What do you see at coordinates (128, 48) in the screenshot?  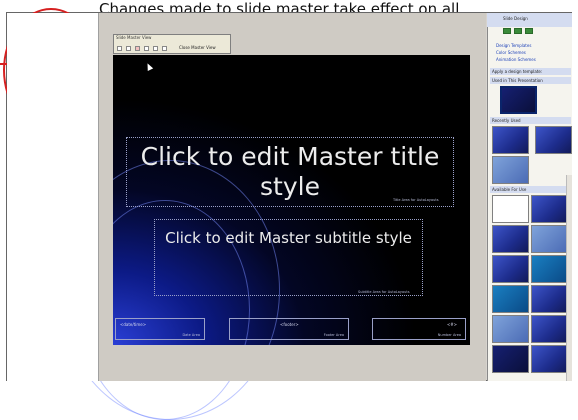 I see `insert-title-master-icon` at bounding box center [128, 48].